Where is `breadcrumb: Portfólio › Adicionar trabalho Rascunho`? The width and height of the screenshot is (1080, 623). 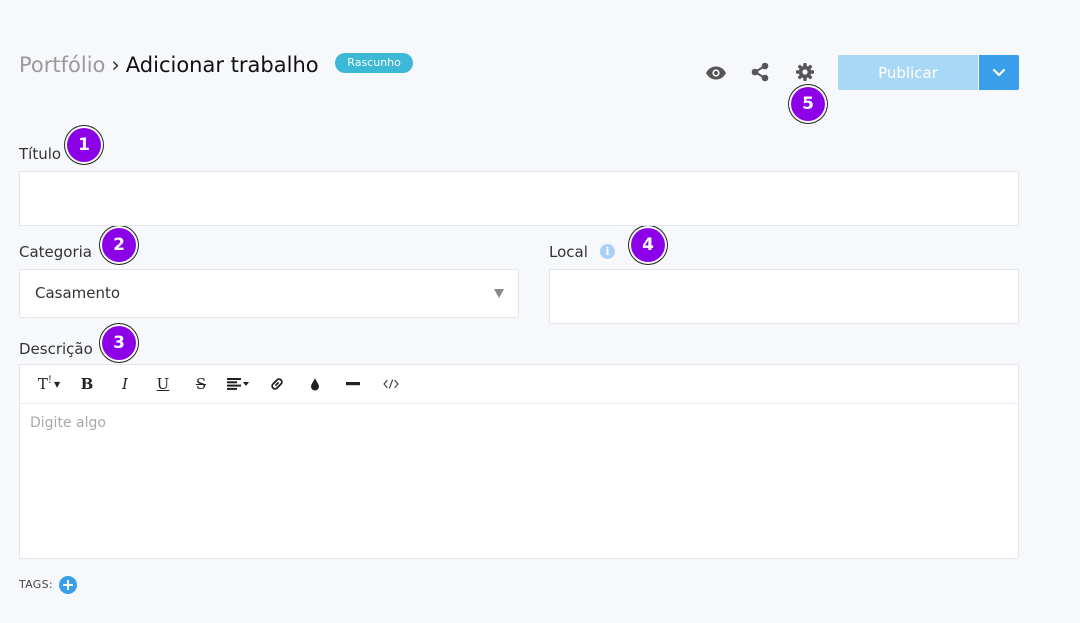 breadcrumb: Portfólio › Adicionar trabalho Rascunho is located at coordinates (216, 65).